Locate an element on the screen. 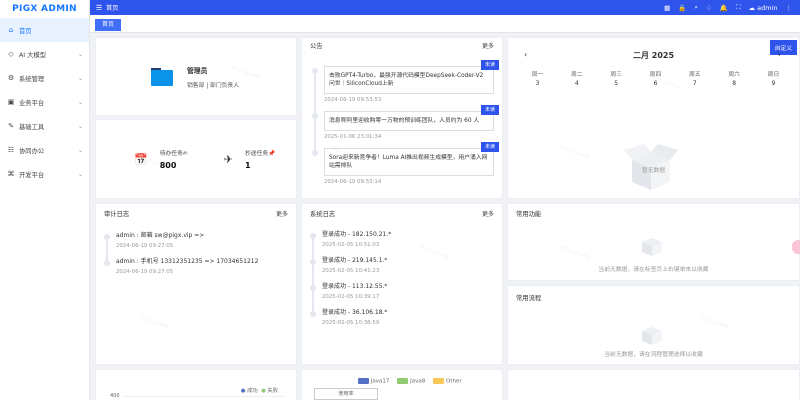  flow-empty-text: 当前无数据，请在流程管理选择以收藏 is located at coordinates (653, 355).